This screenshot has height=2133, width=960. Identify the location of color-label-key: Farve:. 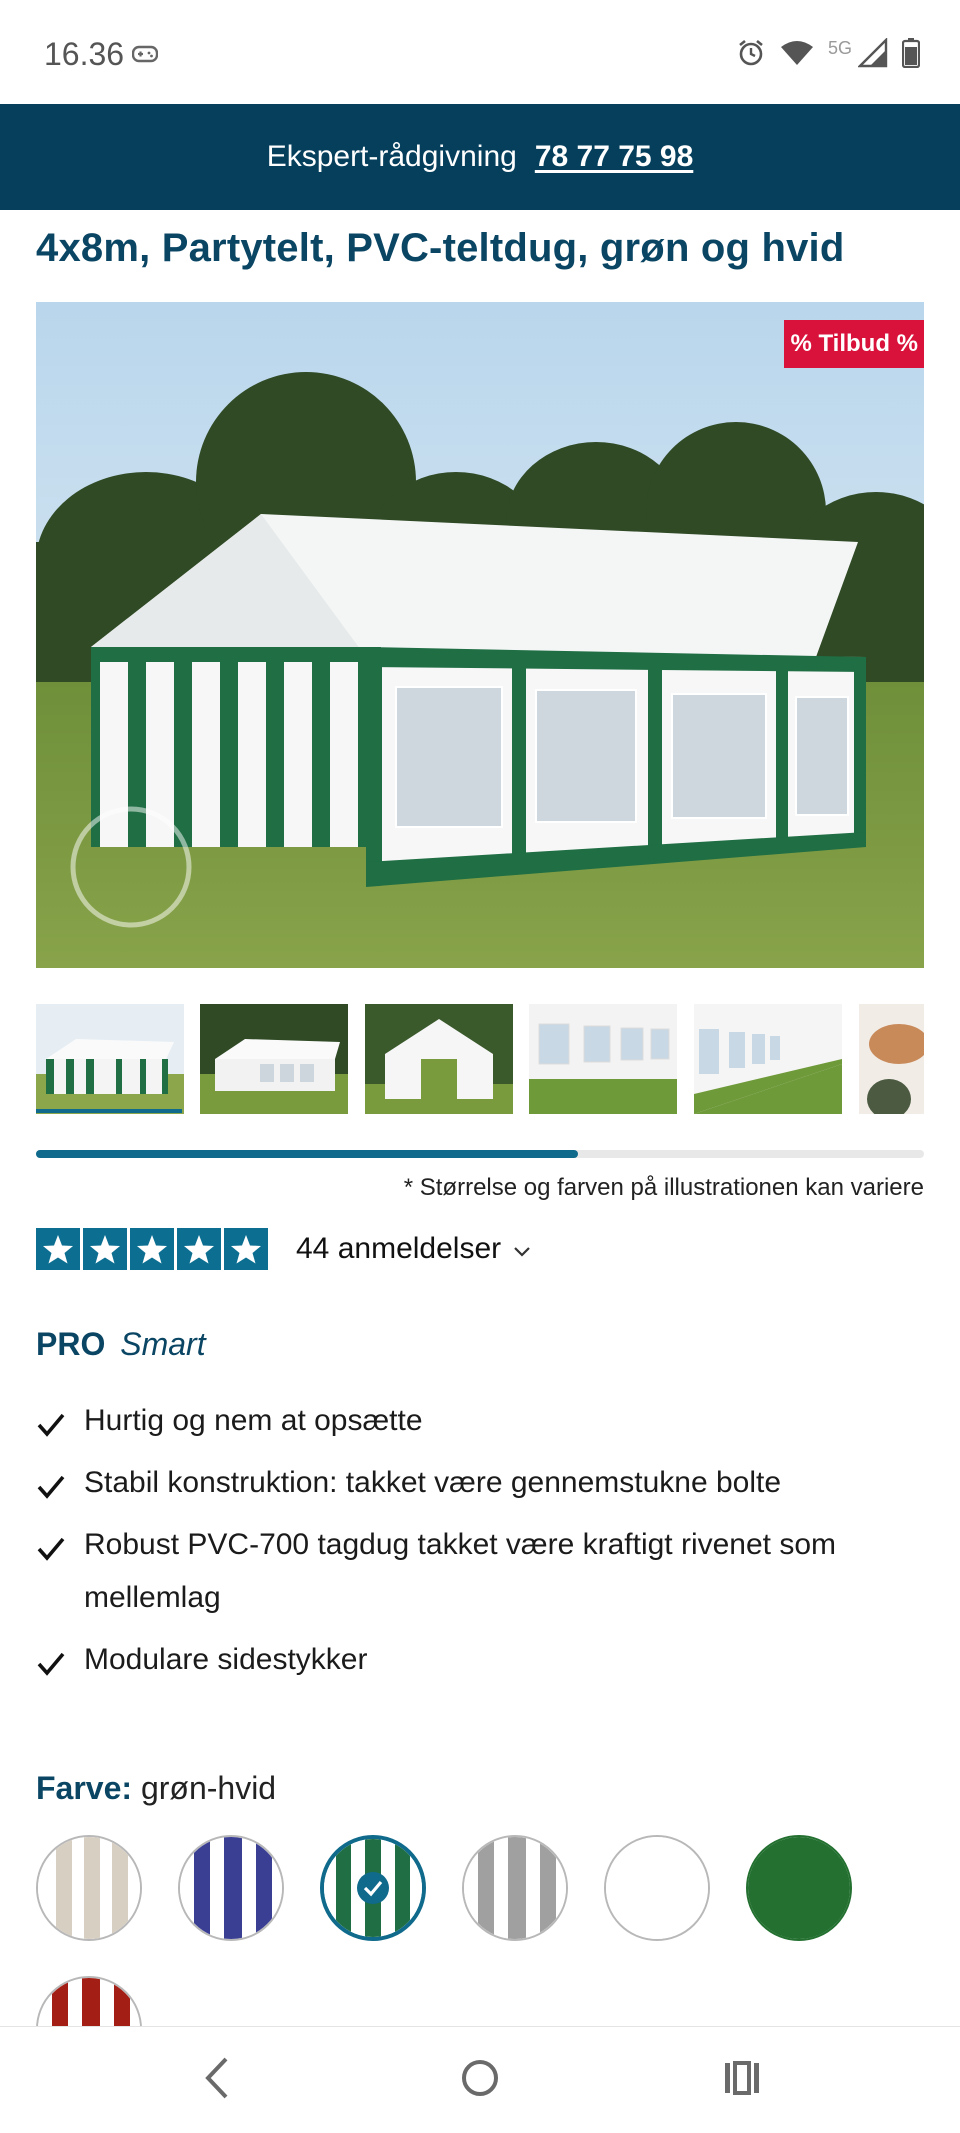
(84, 1788).